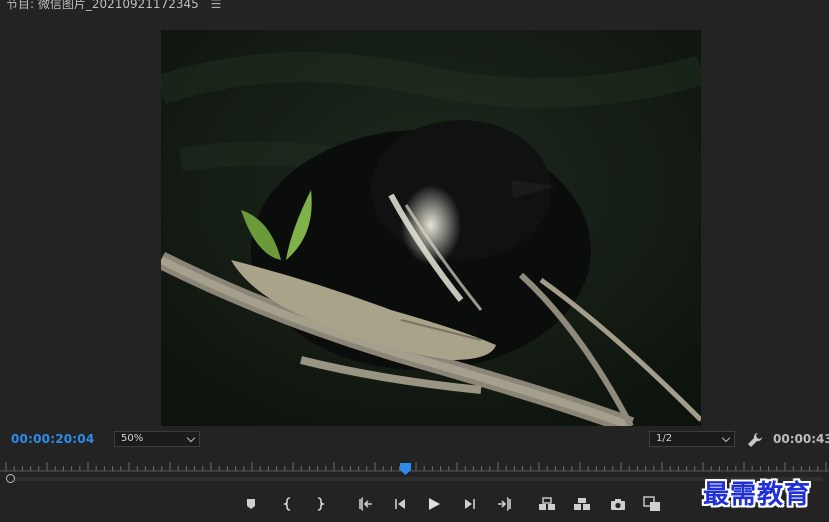  Describe the element at coordinates (414, 6) in the screenshot. I see `panel-title-bar: 节目: 微信图片_20210921172345 ☰` at that location.